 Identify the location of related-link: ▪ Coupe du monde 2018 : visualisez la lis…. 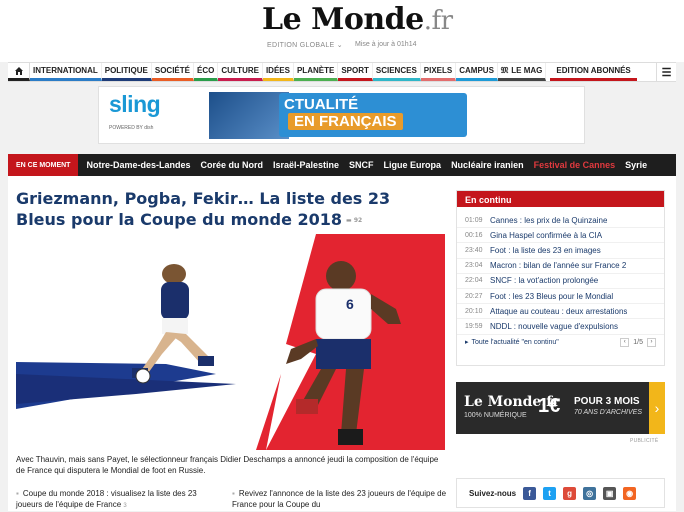
(116, 500).